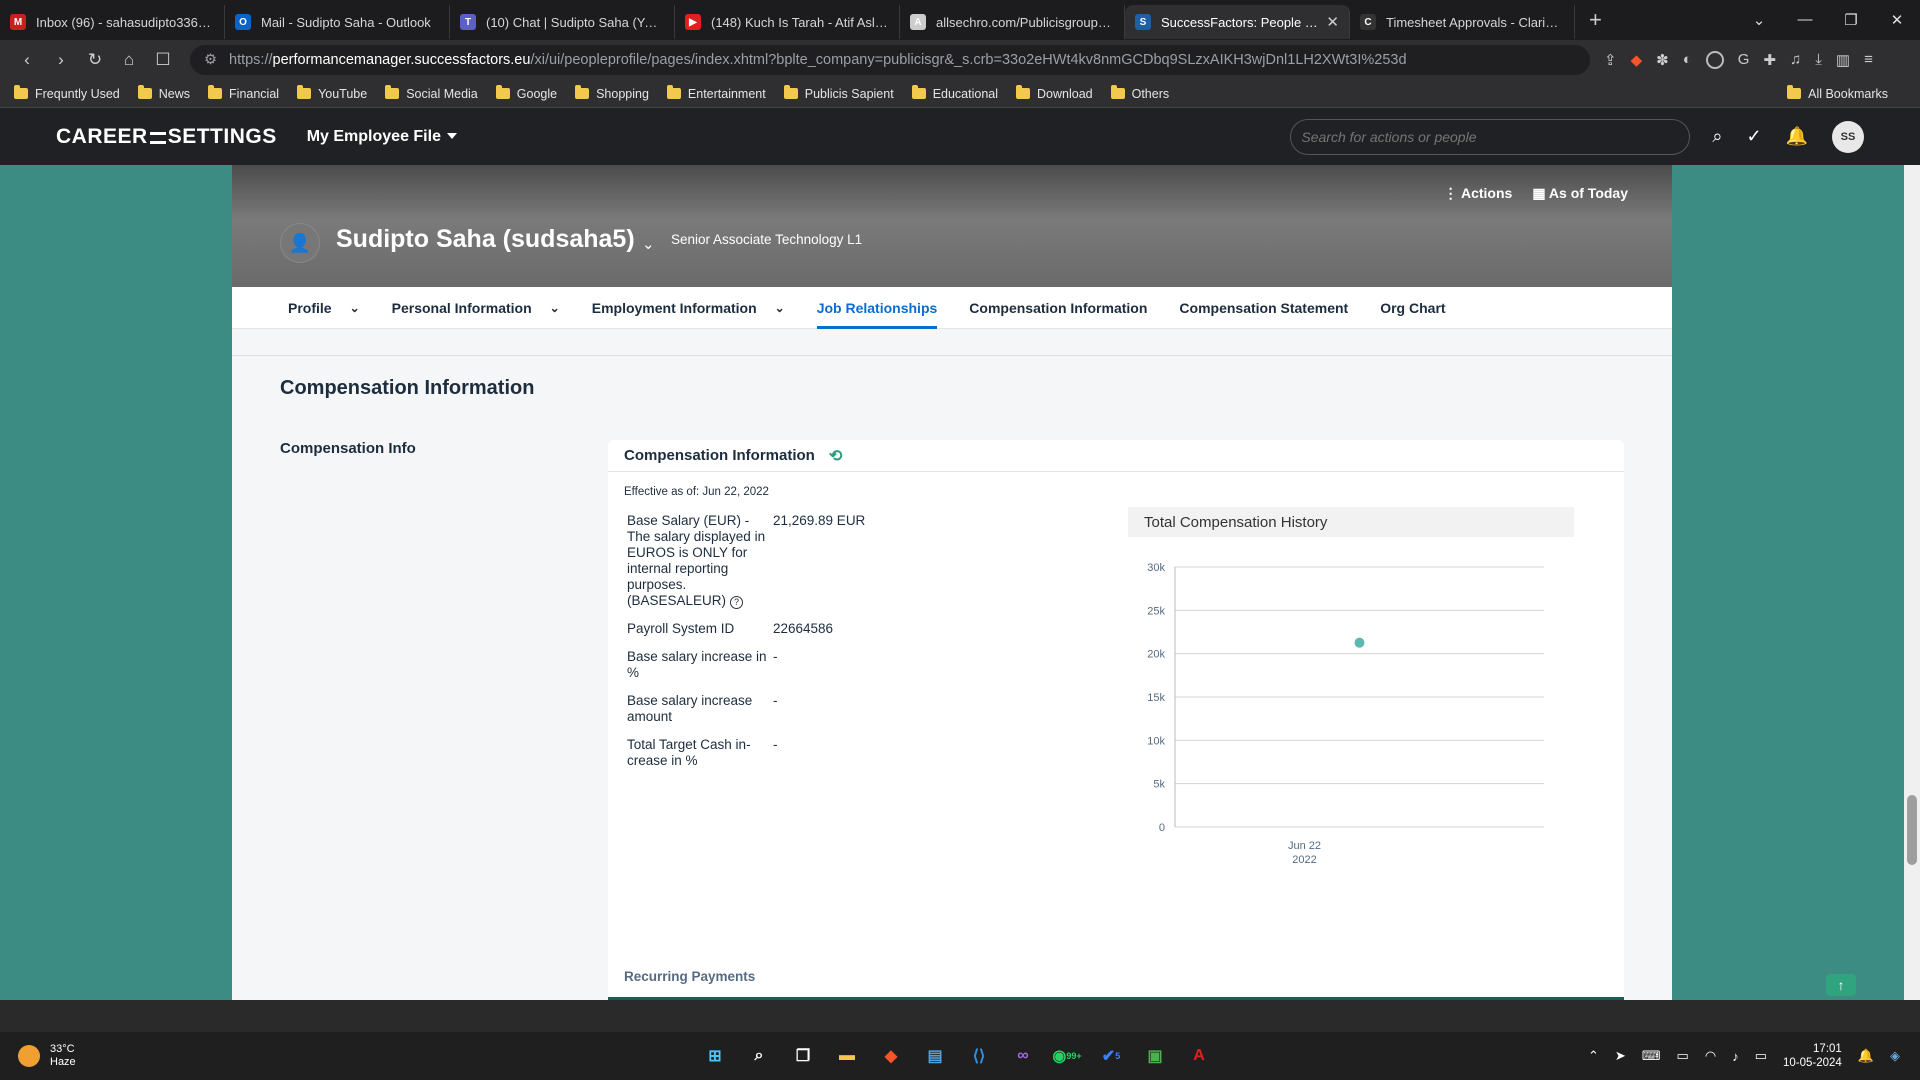 The height and width of the screenshot is (1080, 1920). What do you see at coordinates (337, 22) in the screenshot?
I see `browser-tab: O Mail - Sudipto Saha - Outlook` at bounding box center [337, 22].